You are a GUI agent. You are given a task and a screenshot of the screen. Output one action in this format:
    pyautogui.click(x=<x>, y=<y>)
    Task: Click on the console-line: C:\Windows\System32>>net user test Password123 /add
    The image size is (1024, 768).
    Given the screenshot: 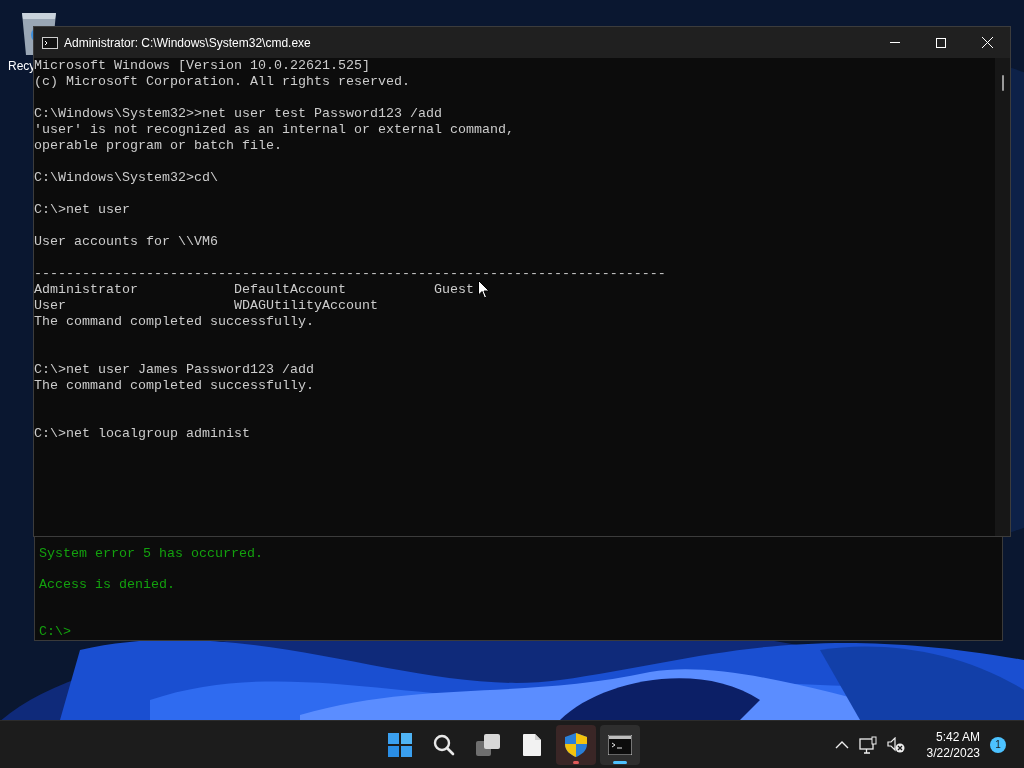 What is the action you would take?
    pyautogui.click(x=238, y=114)
    